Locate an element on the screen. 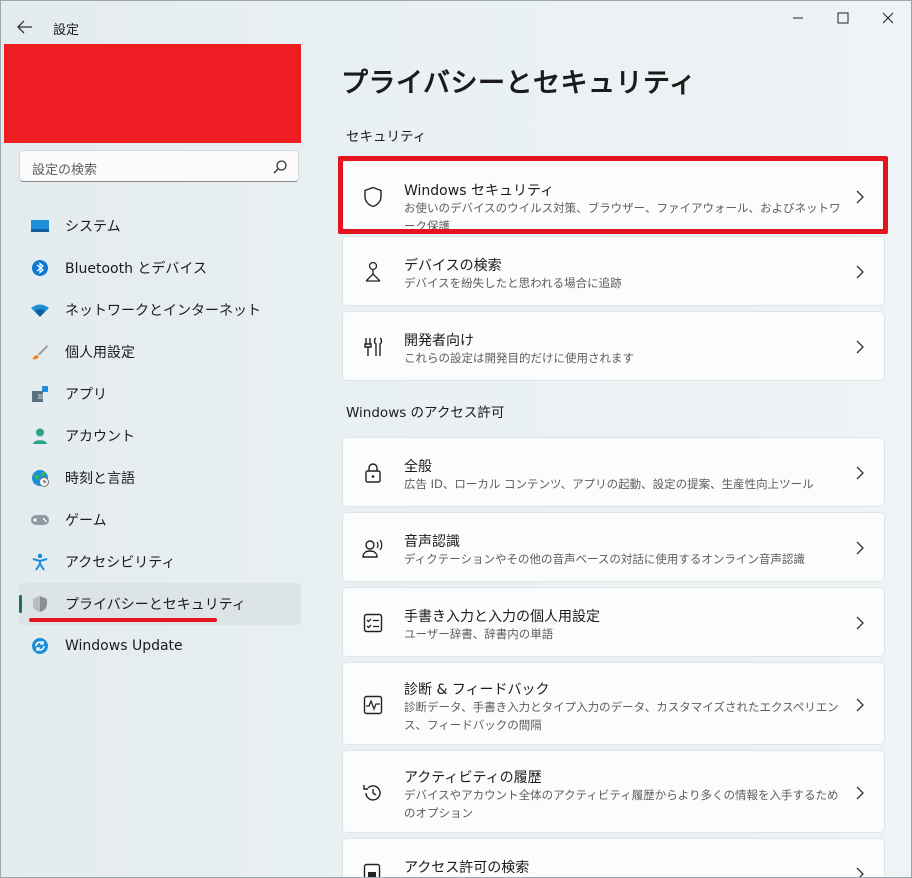 The image size is (912, 878). close-button is located at coordinates (888, 18).